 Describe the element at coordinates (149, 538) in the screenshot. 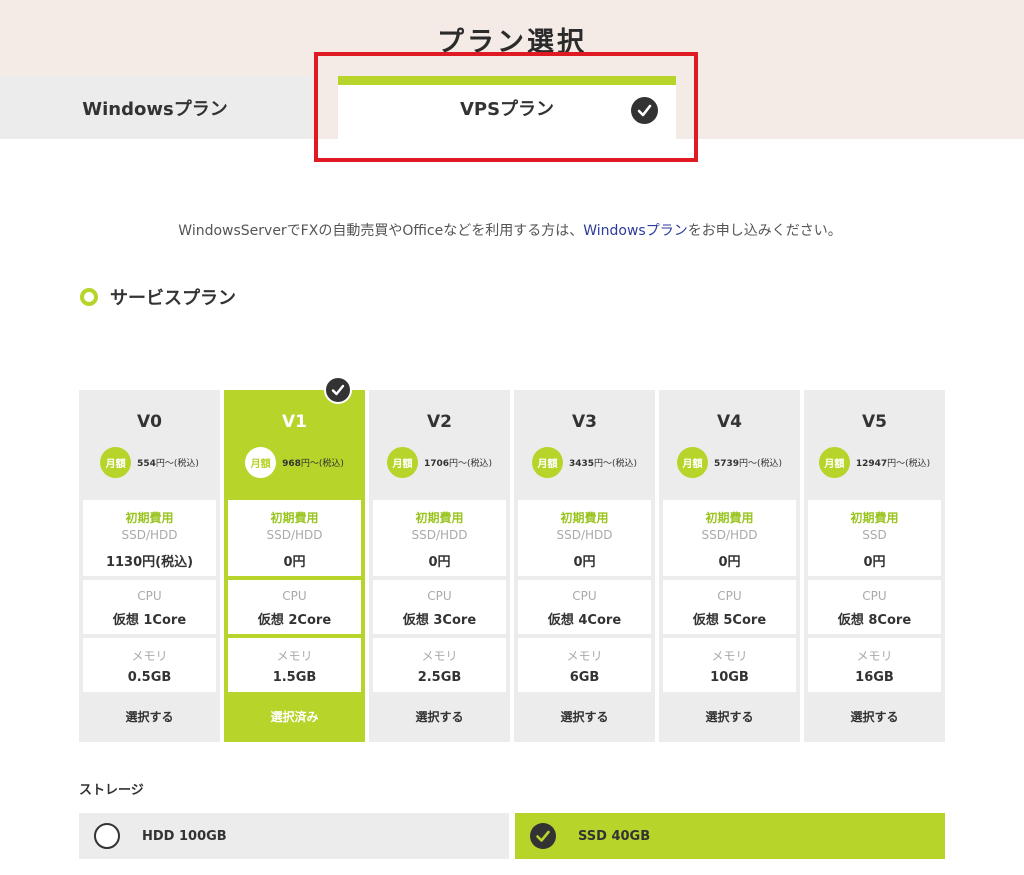

I see `initial-fee-cell: 初期費用 SSD/HDD 1130円(税込)` at that location.